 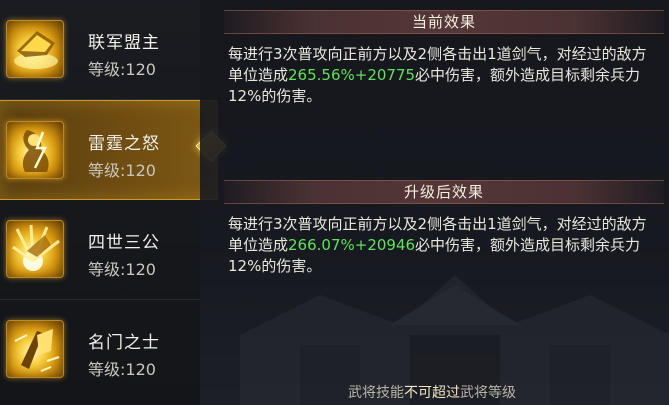 I want to click on skill-item-leiting-zhinu: 雷霆之怒 等级:120, so click(x=113, y=150).